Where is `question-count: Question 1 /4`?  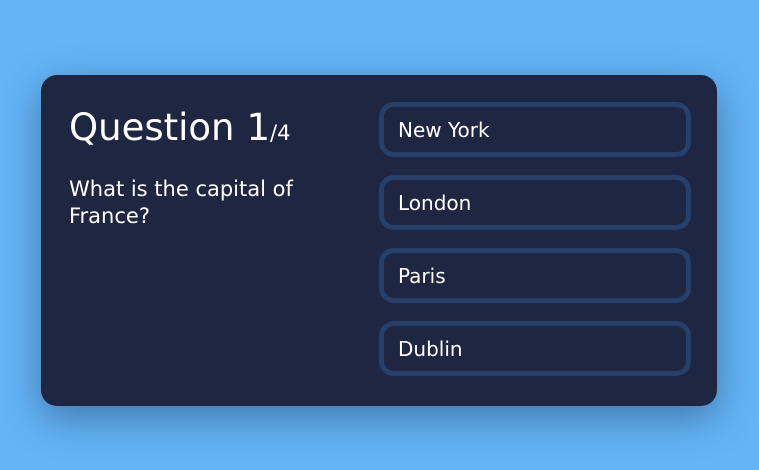
question-count: Question 1 /4 is located at coordinates (214, 127).